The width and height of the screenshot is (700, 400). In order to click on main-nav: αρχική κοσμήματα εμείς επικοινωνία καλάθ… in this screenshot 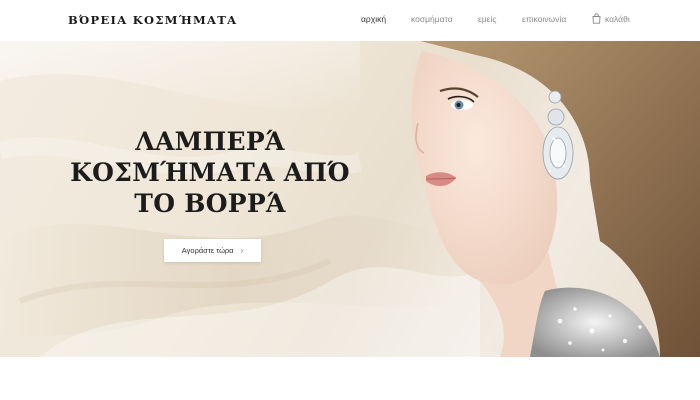, I will do `click(350, 20)`.